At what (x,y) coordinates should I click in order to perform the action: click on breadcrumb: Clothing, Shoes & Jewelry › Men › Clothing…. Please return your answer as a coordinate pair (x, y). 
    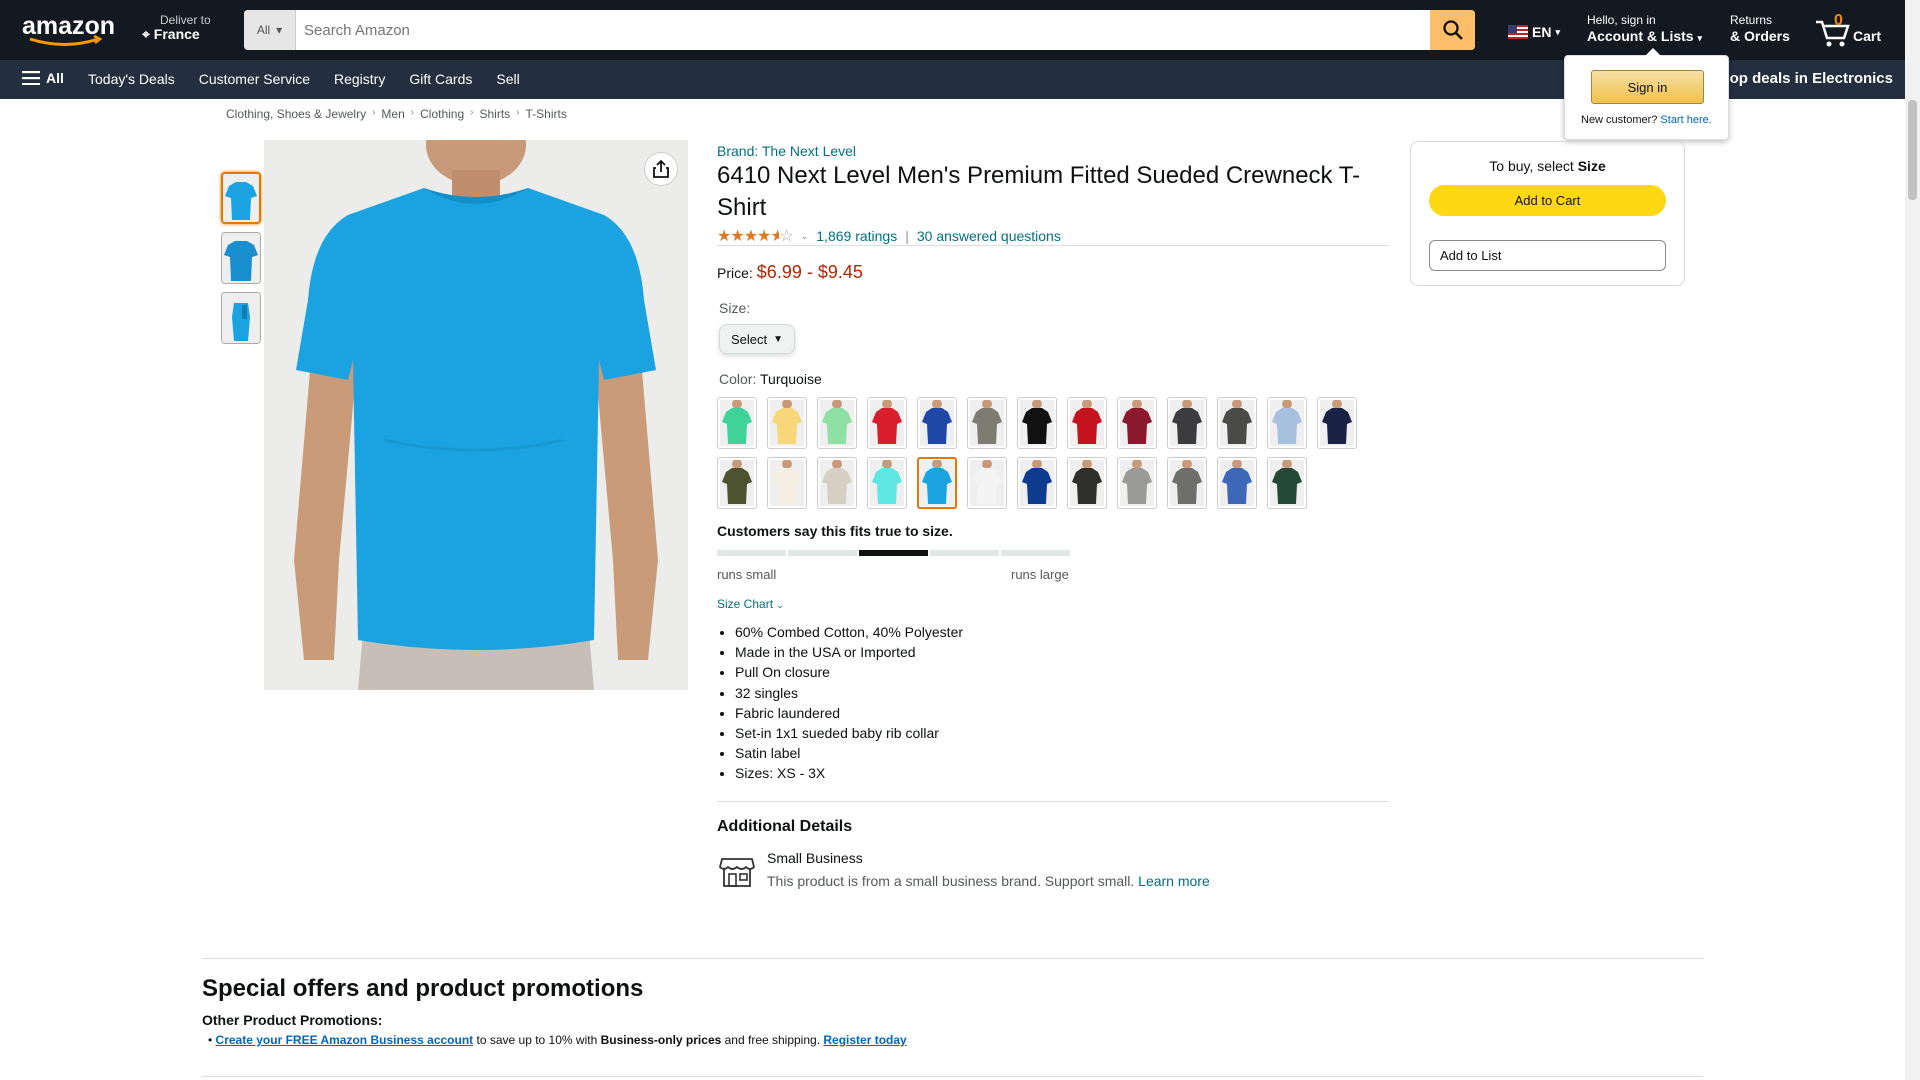
    Looking at the image, I should click on (396, 114).